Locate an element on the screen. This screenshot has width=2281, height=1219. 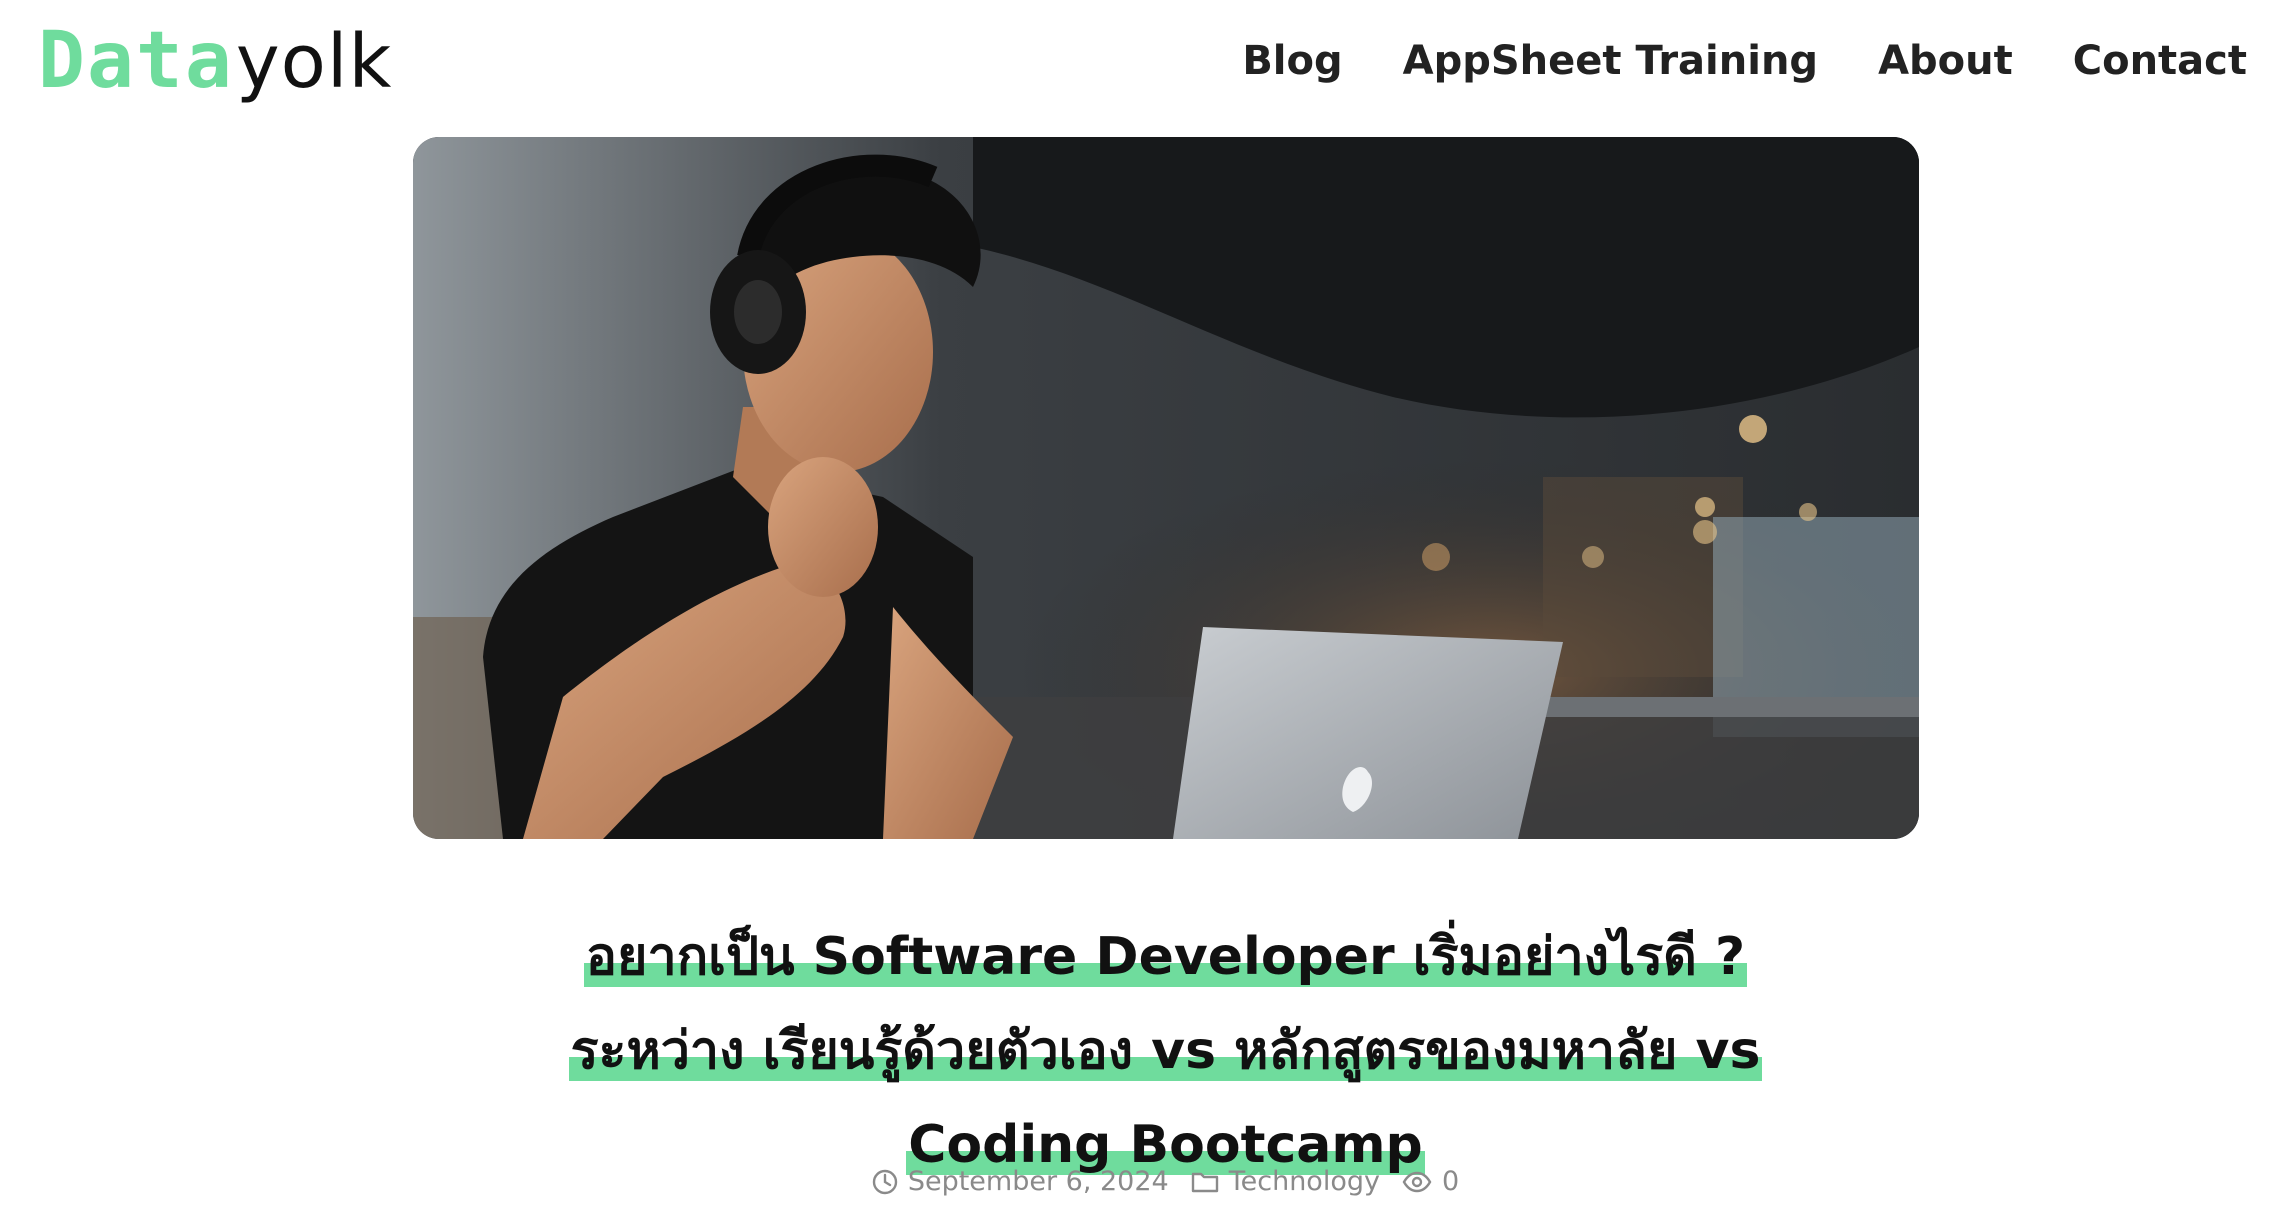
post-category-text: Technology is located at coordinates (1304, 1181).